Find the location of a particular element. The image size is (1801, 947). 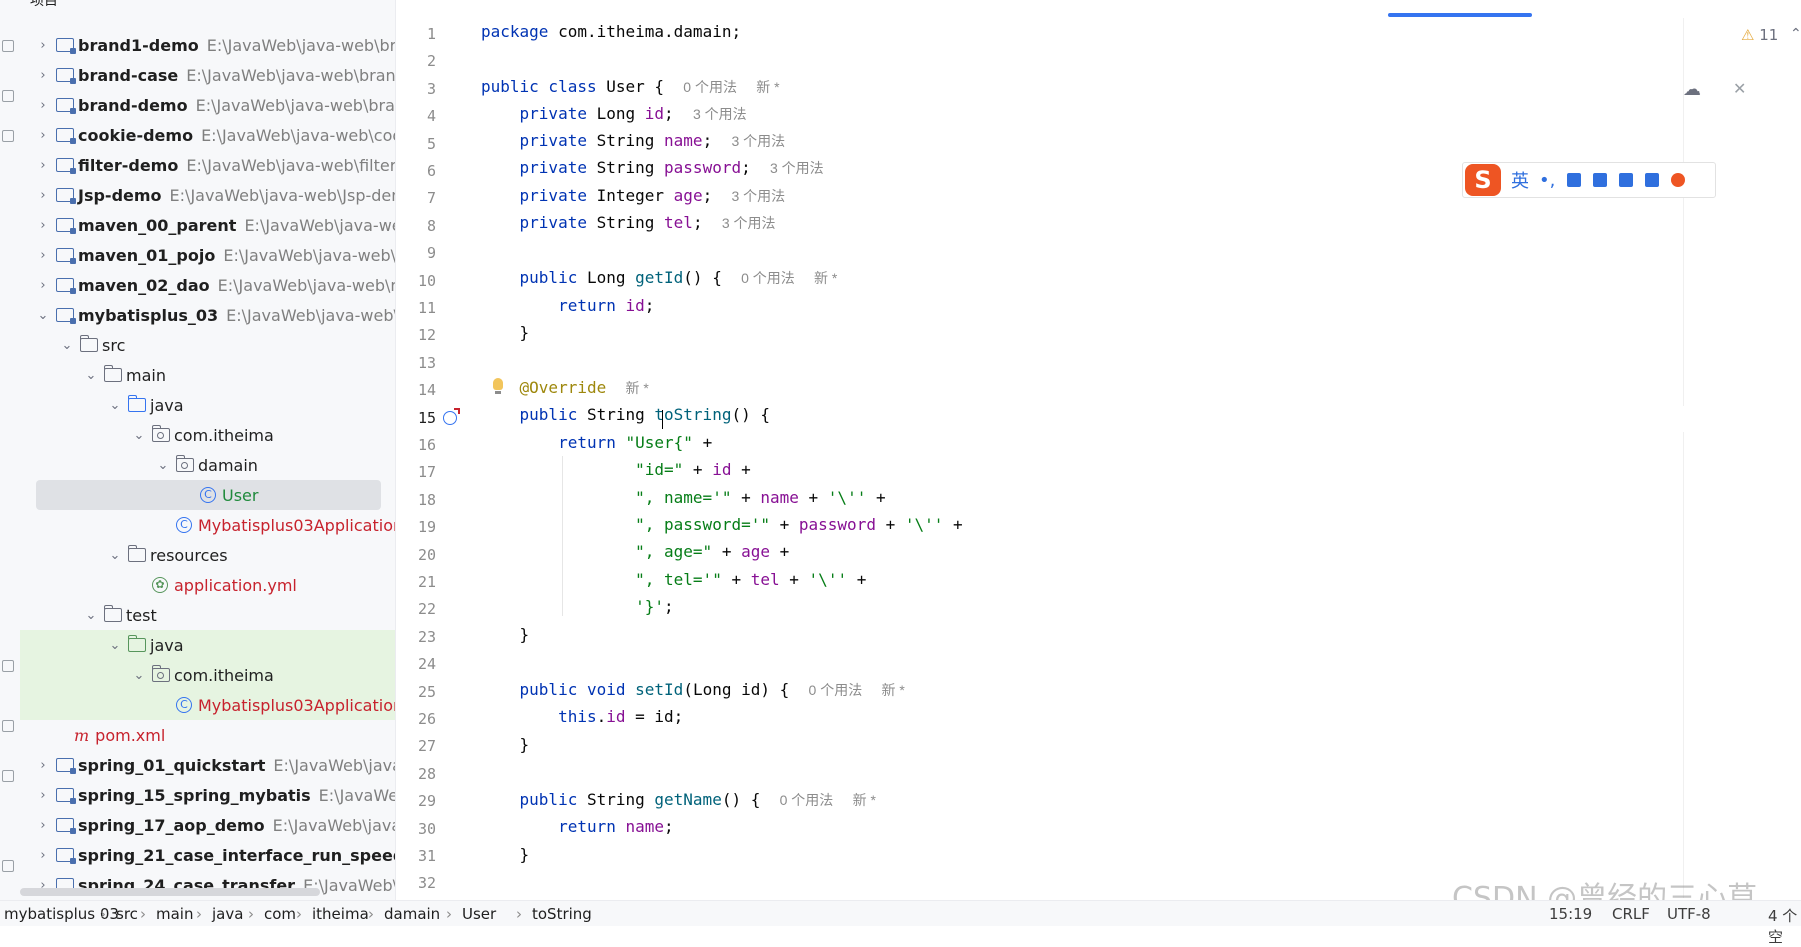

code-line-7: private Integer age; 3 个用法 is located at coordinates (633, 196).